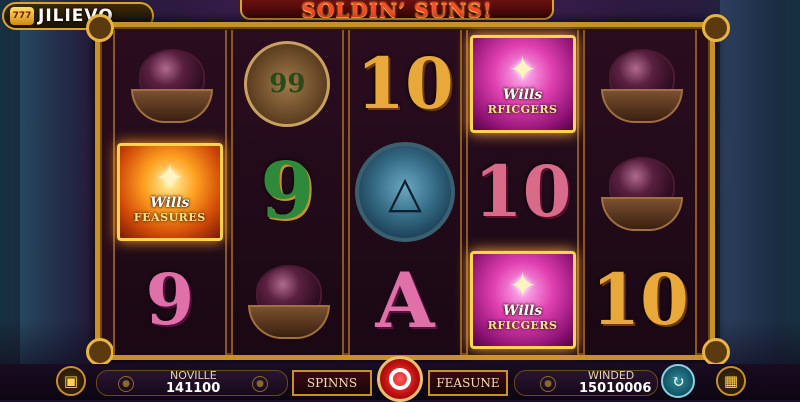  I want to click on letter-symbol: A, so click(405, 300).